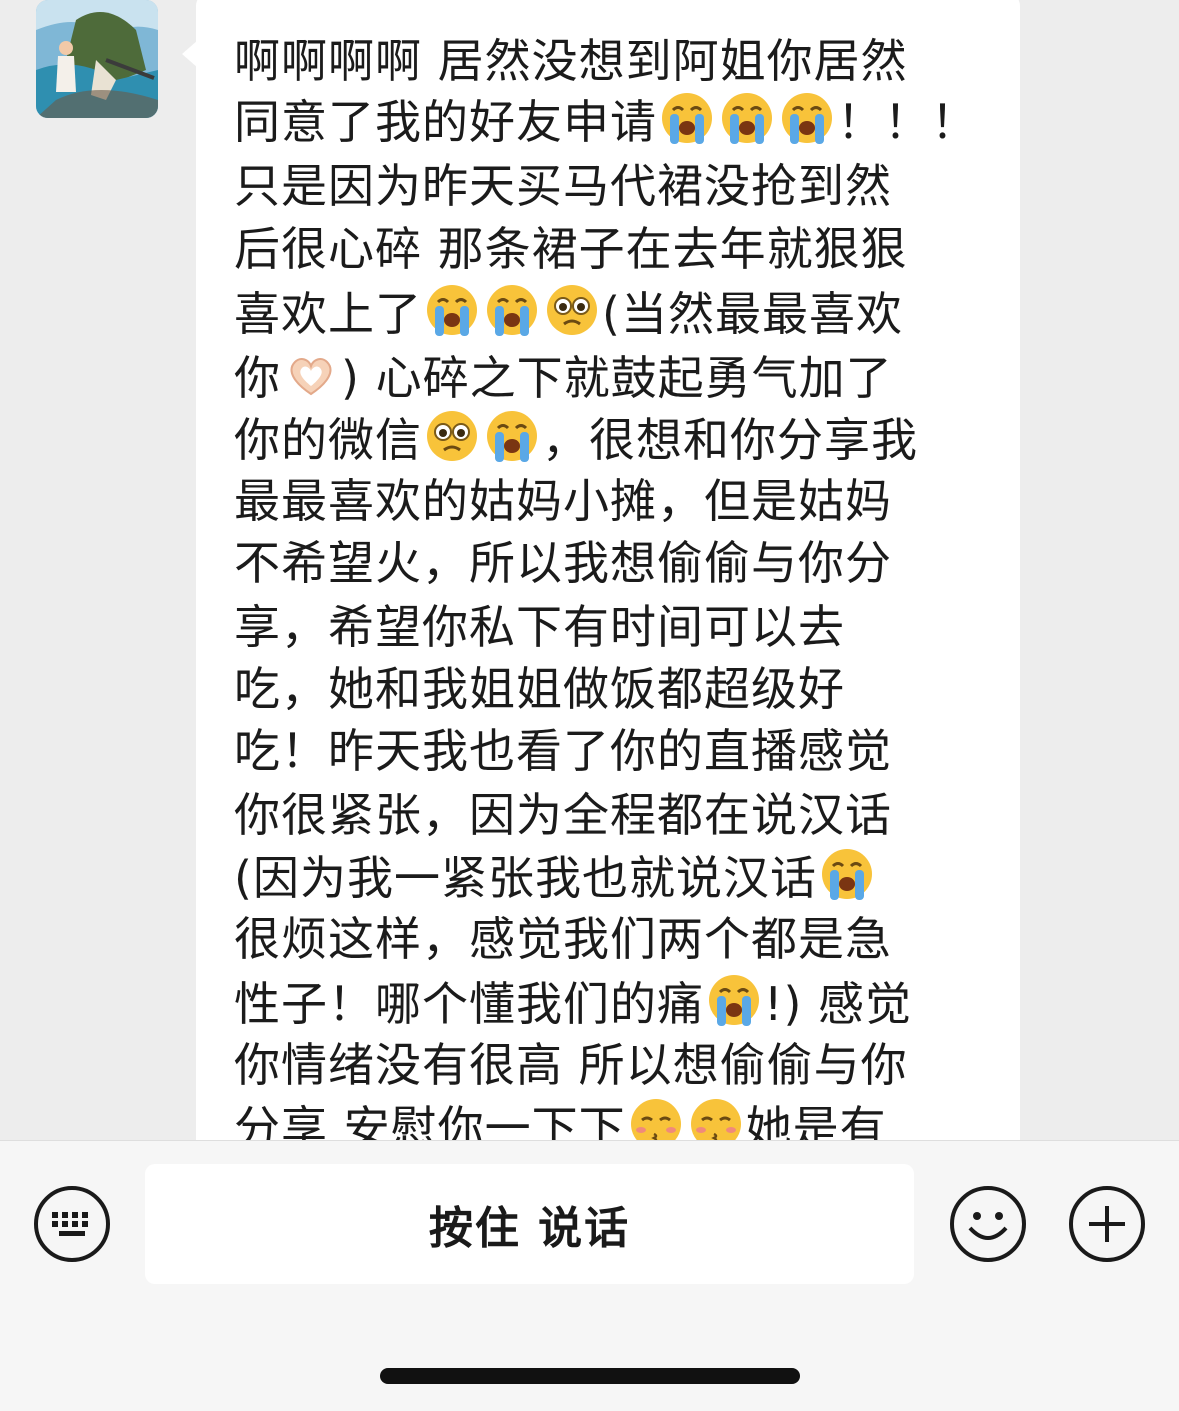 The image size is (1179, 1411). Describe the element at coordinates (617, 378) in the screenshot. I see `message-text: ) 心碎之下就鼓起勇气加了` at that location.